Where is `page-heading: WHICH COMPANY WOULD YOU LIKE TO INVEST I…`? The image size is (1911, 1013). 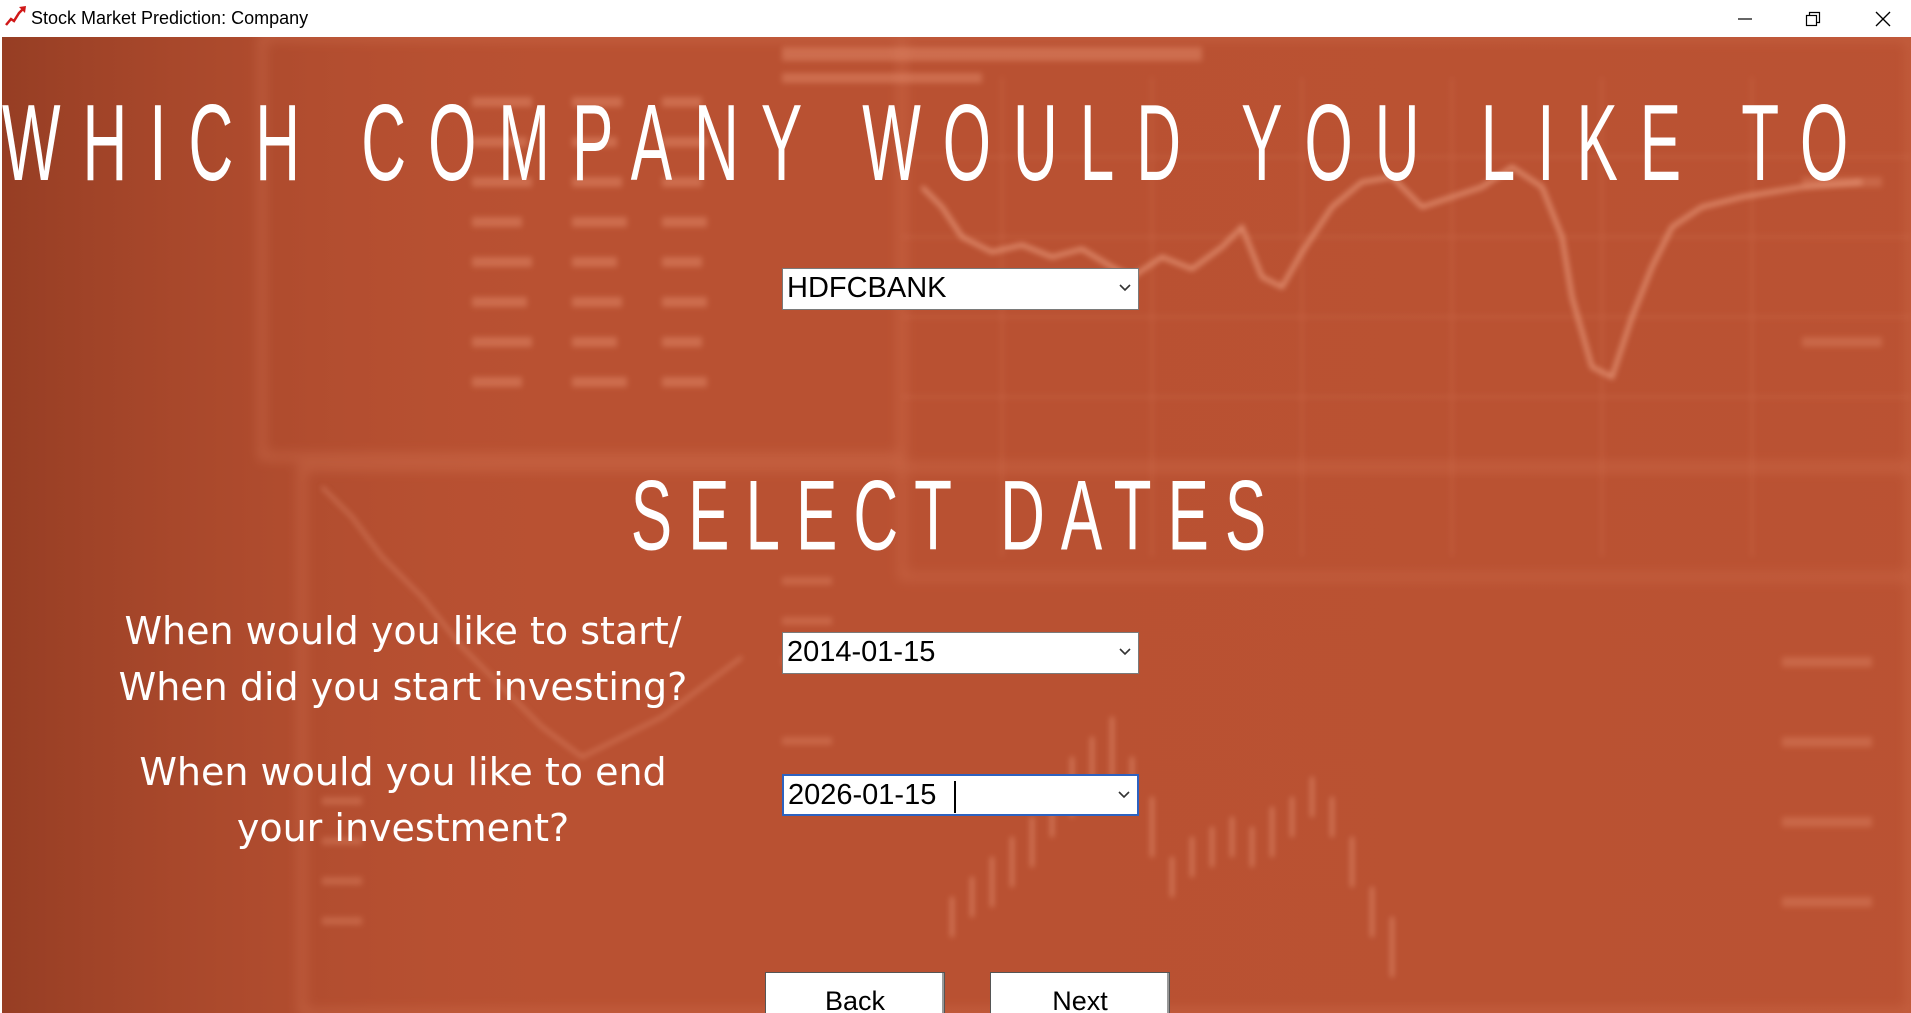 page-heading: WHICH COMPANY WOULD YOU LIKE TO INVEST I… is located at coordinates (956, 144).